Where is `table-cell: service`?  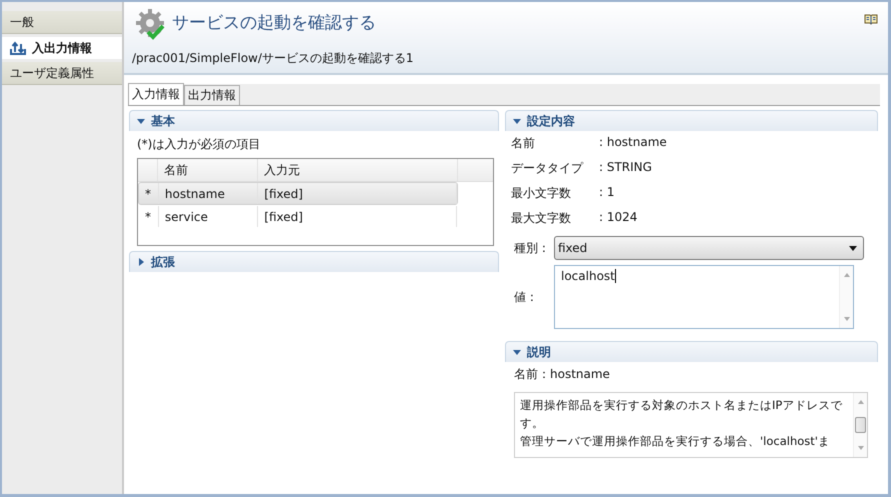
table-cell: service is located at coordinates (208, 216).